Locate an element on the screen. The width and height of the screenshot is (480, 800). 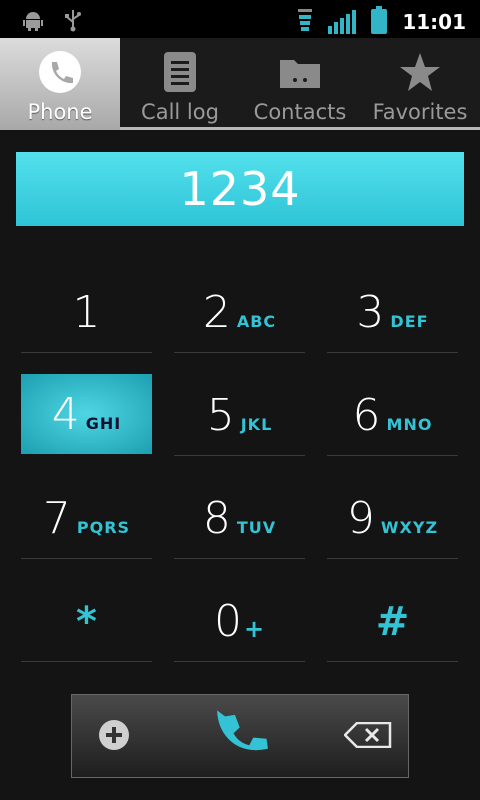
key-7: 7 PQRS is located at coordinates (86, 519).